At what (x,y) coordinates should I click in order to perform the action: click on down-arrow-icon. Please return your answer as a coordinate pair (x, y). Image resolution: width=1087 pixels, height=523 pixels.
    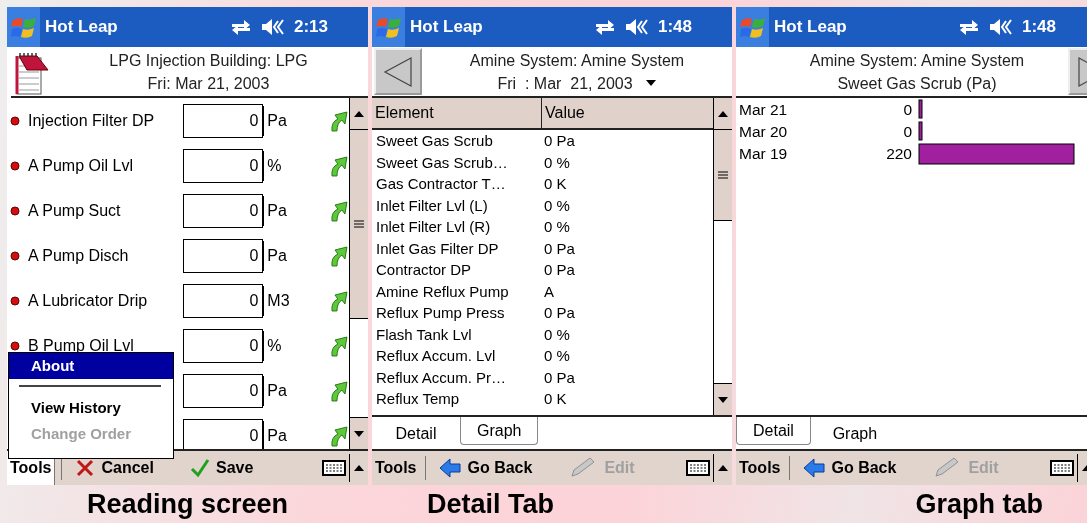
    Looking at the image, I should click on (723, 399).